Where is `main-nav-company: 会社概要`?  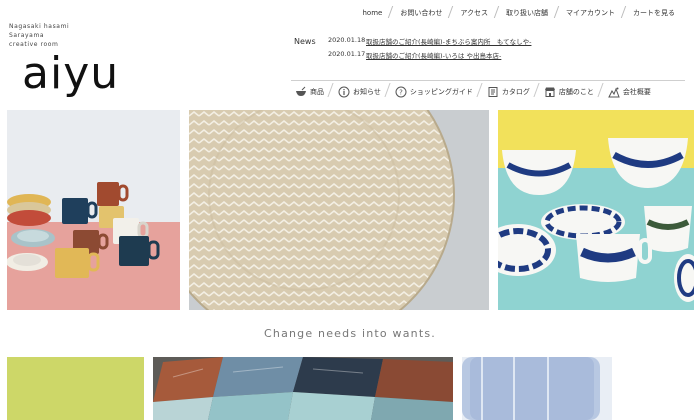 main-nav-company: 会社概要 is located at coordinates (629, 92).